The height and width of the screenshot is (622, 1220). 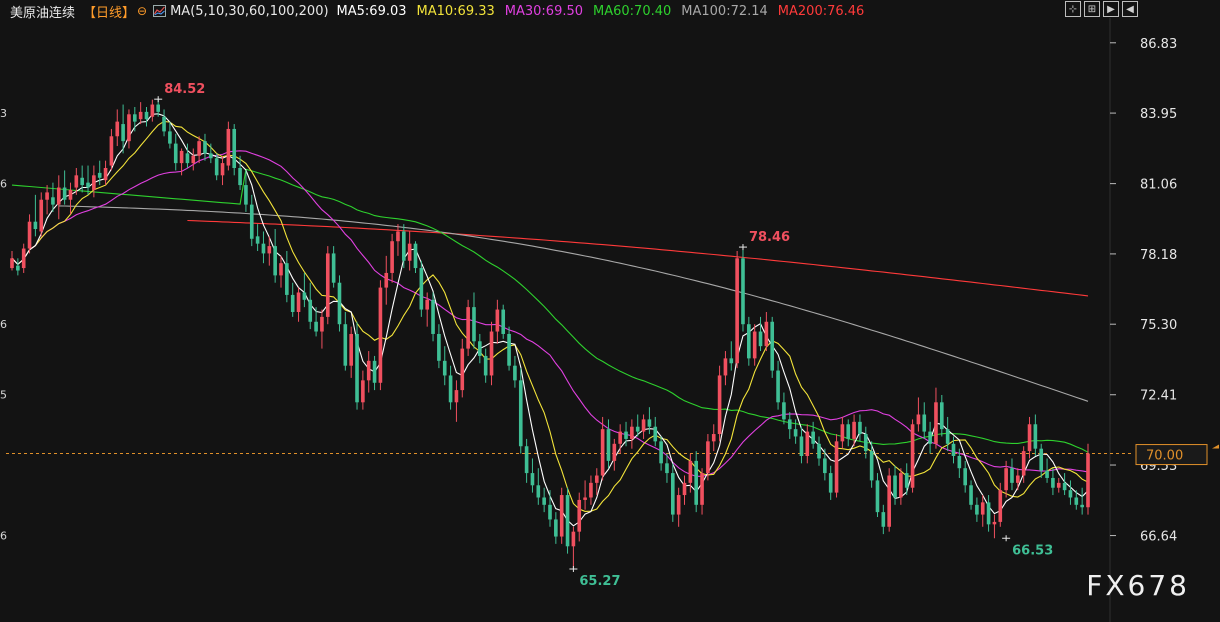 What do you see at coordinates (1158, 255) in the screenshot?
I see `y-tick-label-3: 78.18` at bounding box center [1158, 255].